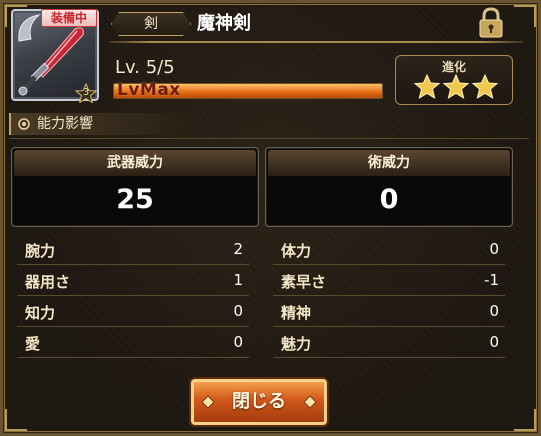 This screenshot has height=436, width=541. What do you see at coordinates (389, 312) in the screenshot?
I see `stat-row-spirit: 精神 0` at bounding box center [389, 312].